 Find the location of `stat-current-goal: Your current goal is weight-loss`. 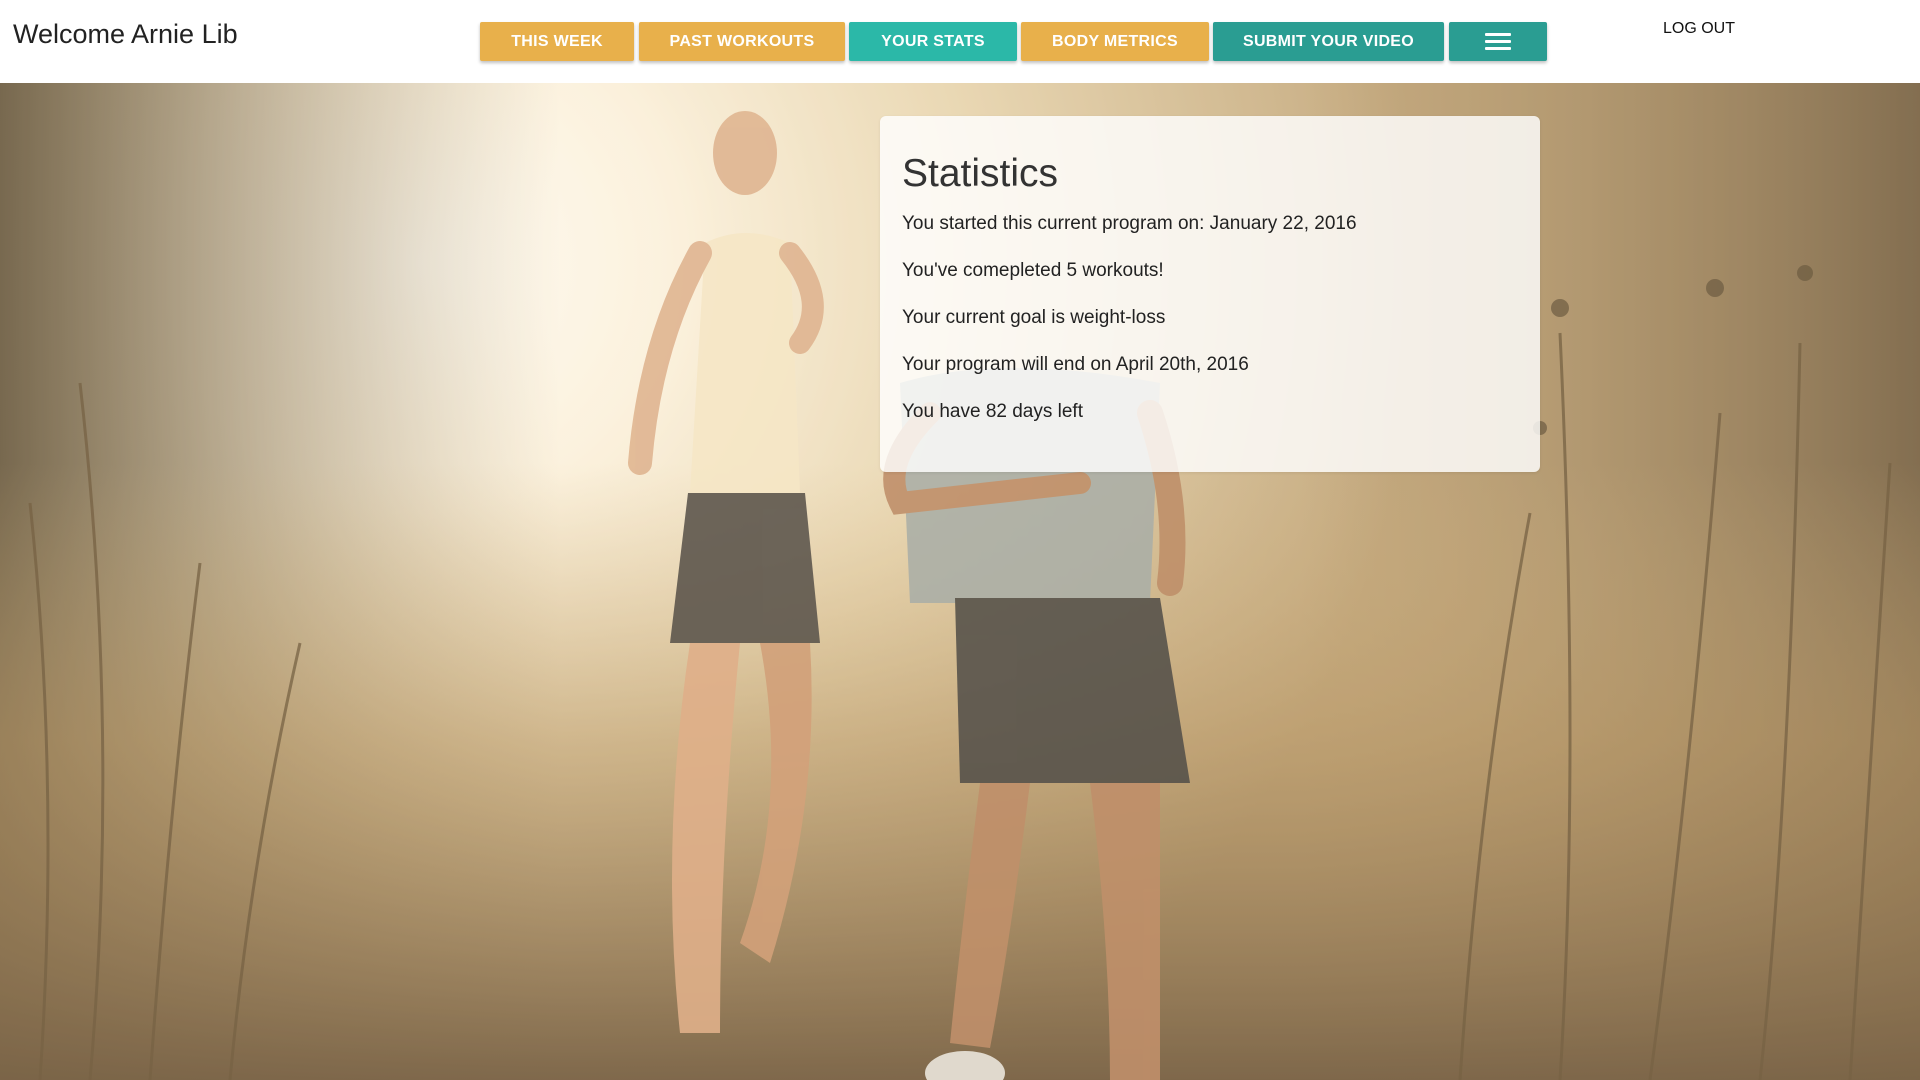

stat-current-goal: Your current goal is weight-loss is located at coordinates (1034, 317).